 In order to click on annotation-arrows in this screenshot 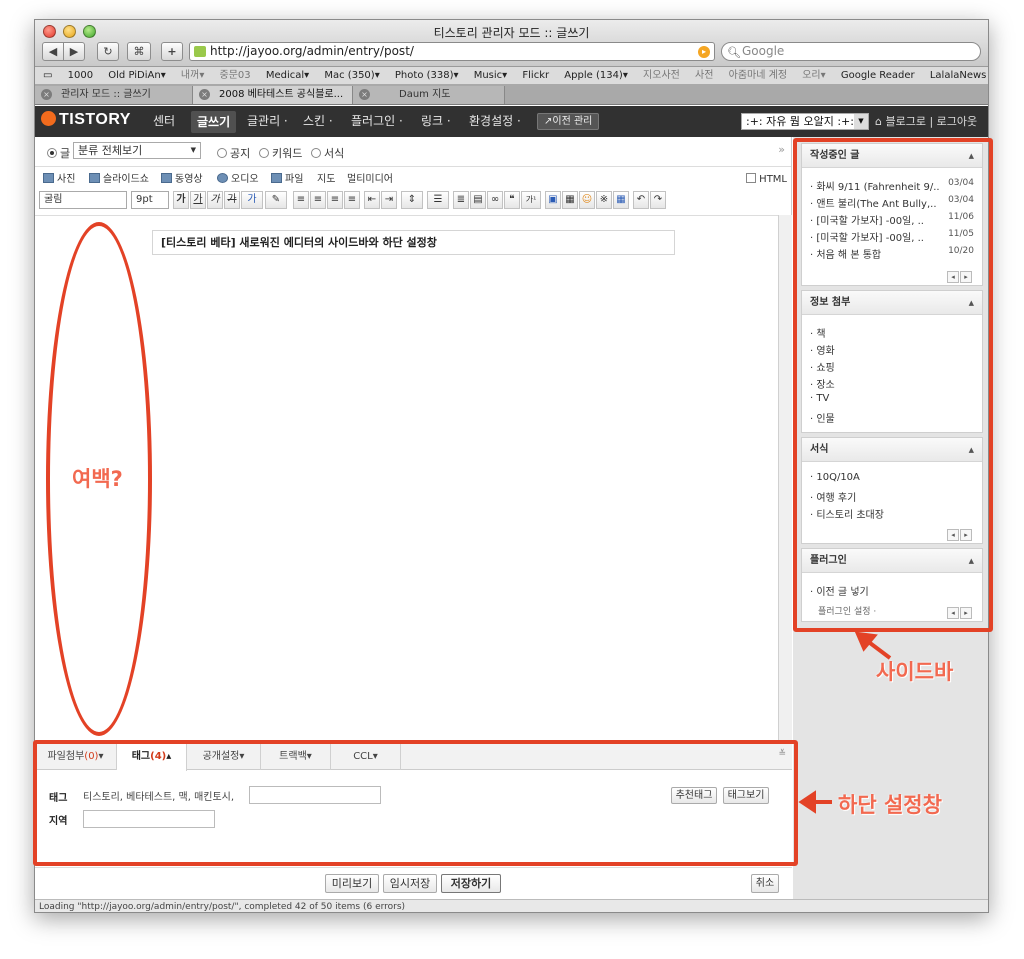, I will do `click(845, 722)`.